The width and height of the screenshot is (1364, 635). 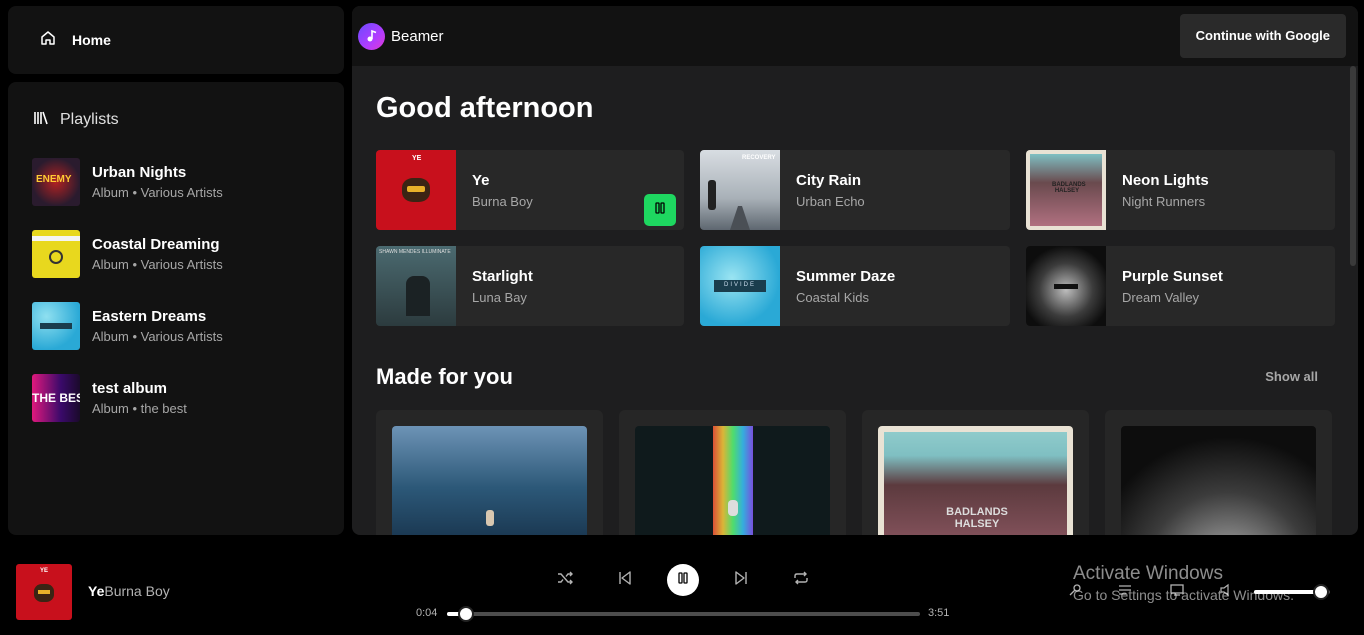 What do you see at coordinates (481, 180) in the screenshot?
I see `quick-item-title: Ye` at bounding box center [481, 180].